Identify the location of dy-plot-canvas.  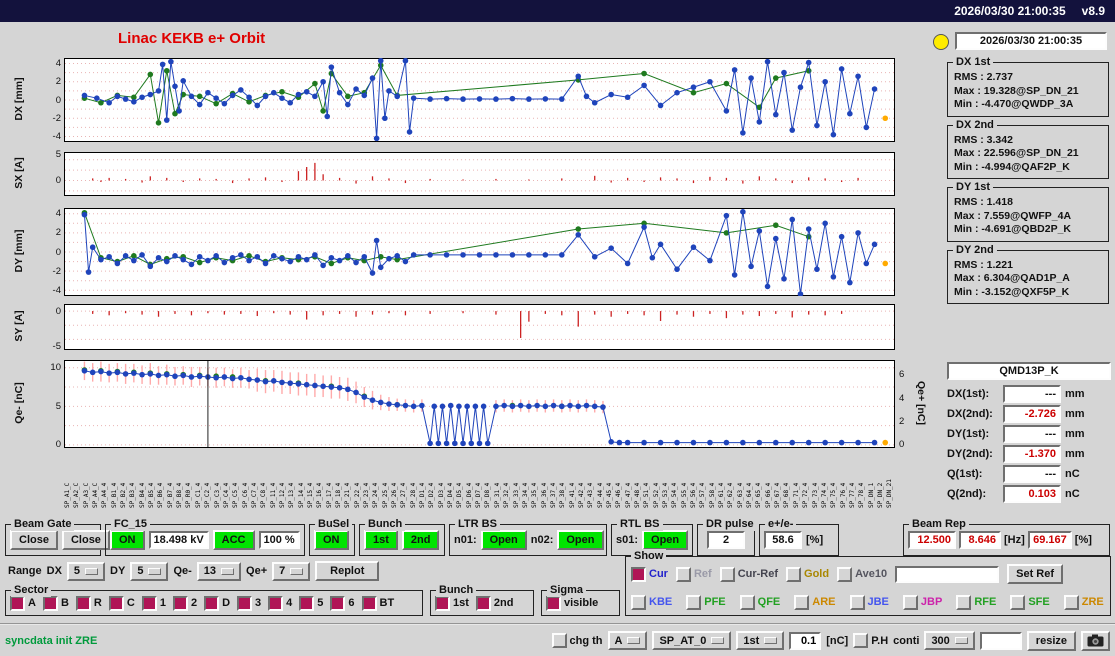
(479, 252).